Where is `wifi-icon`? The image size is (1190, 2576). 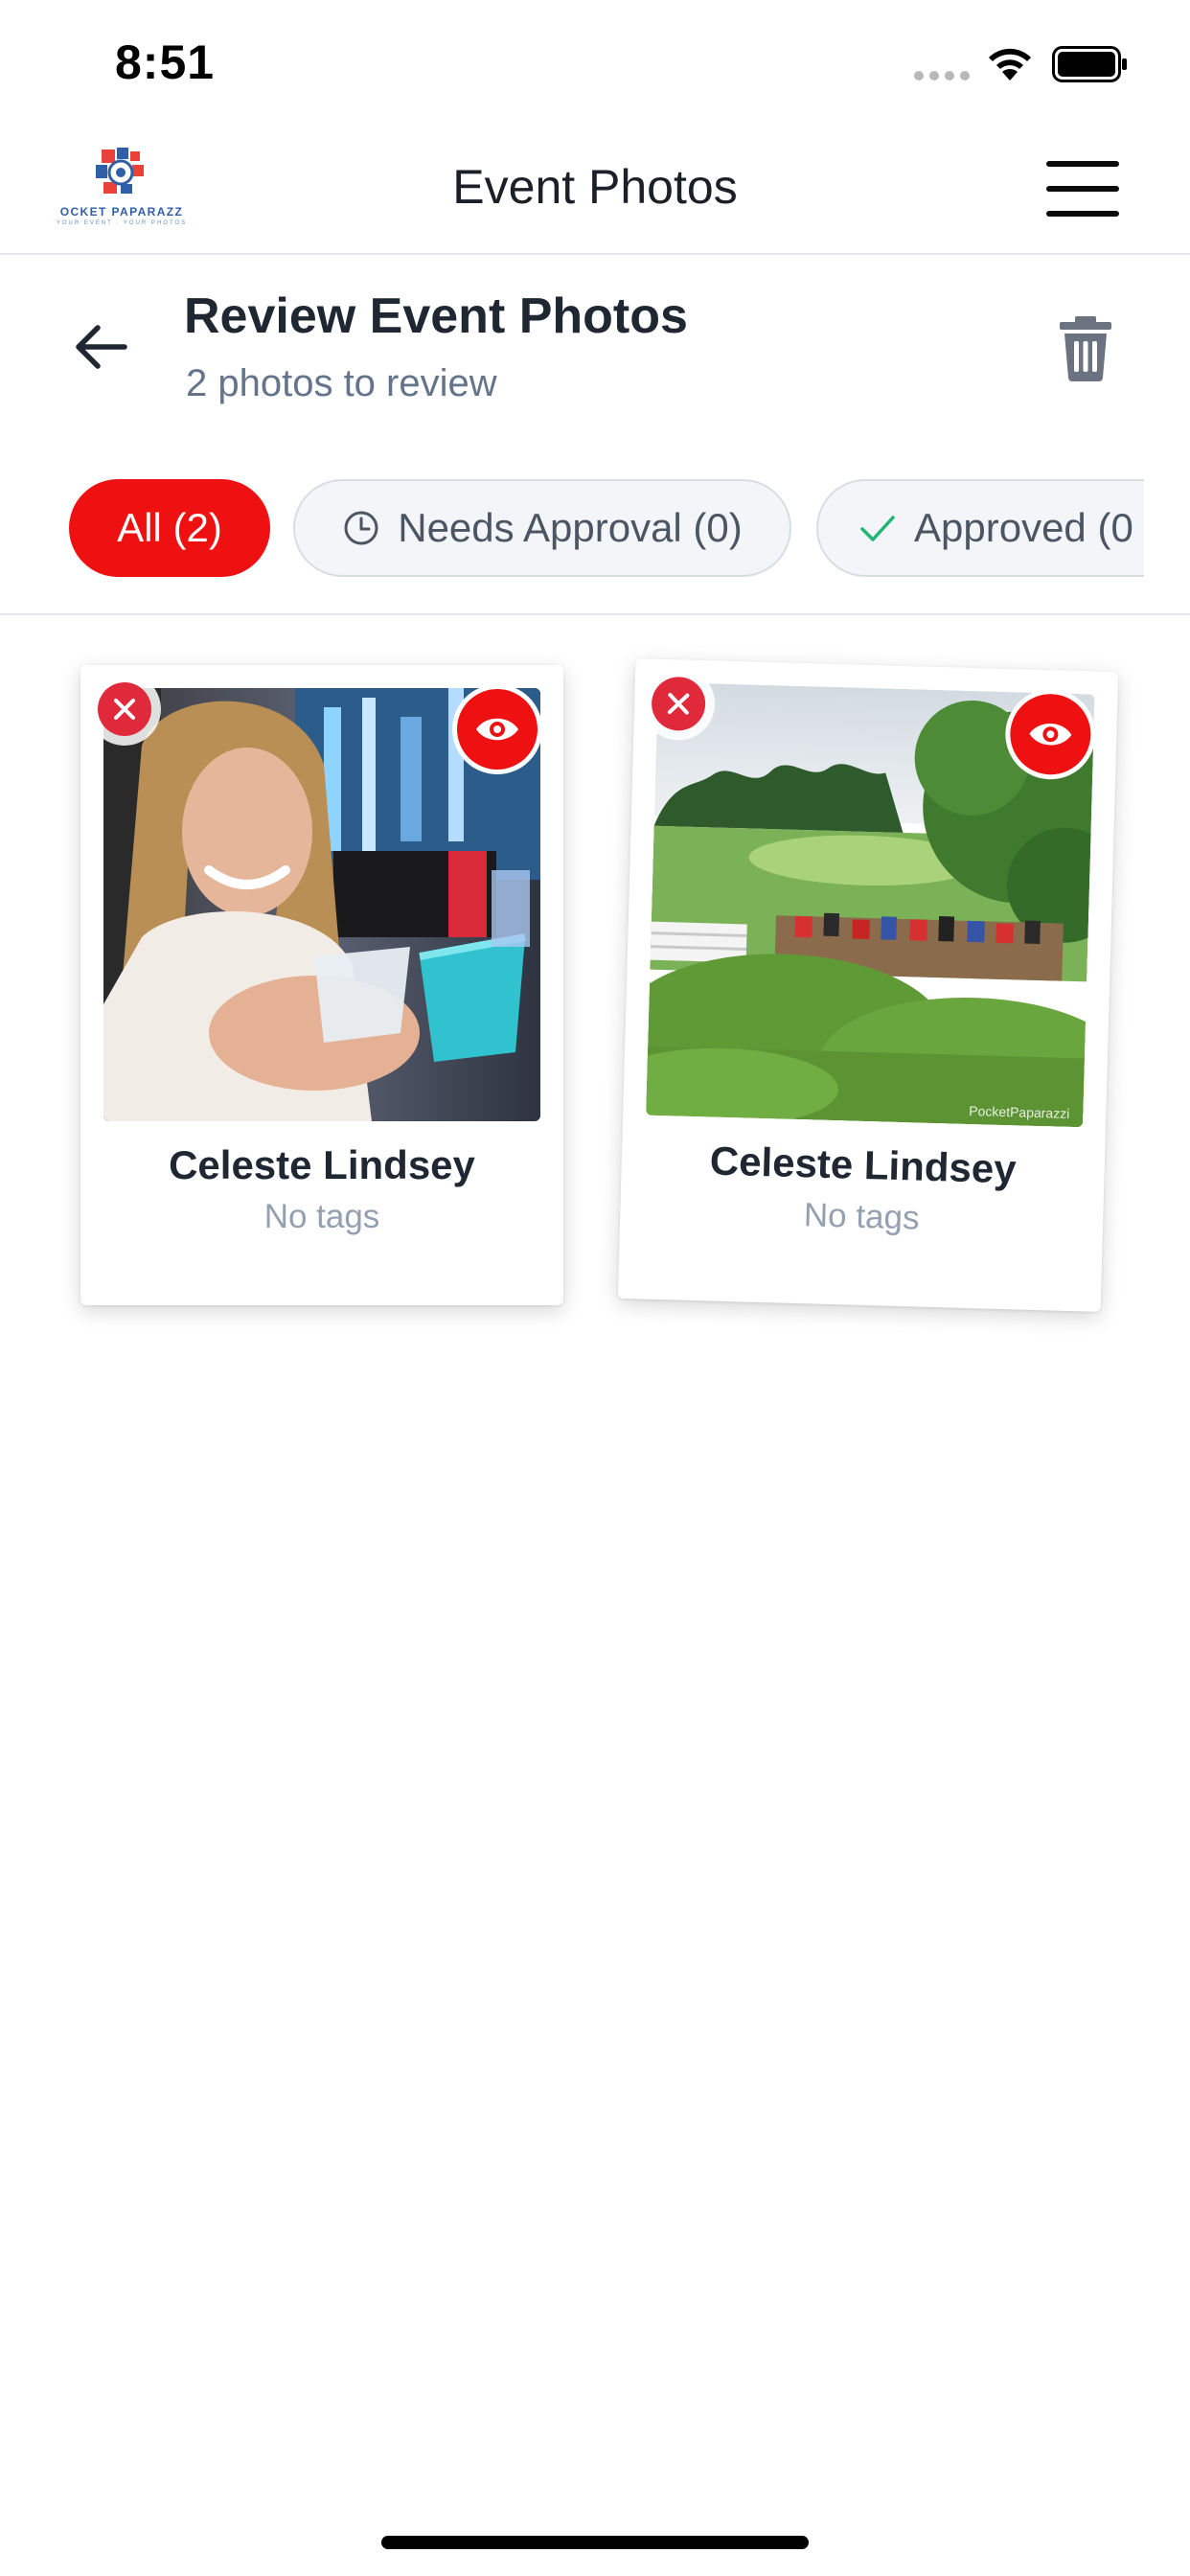
wifi-icon is located at coordinates (1010, 64).